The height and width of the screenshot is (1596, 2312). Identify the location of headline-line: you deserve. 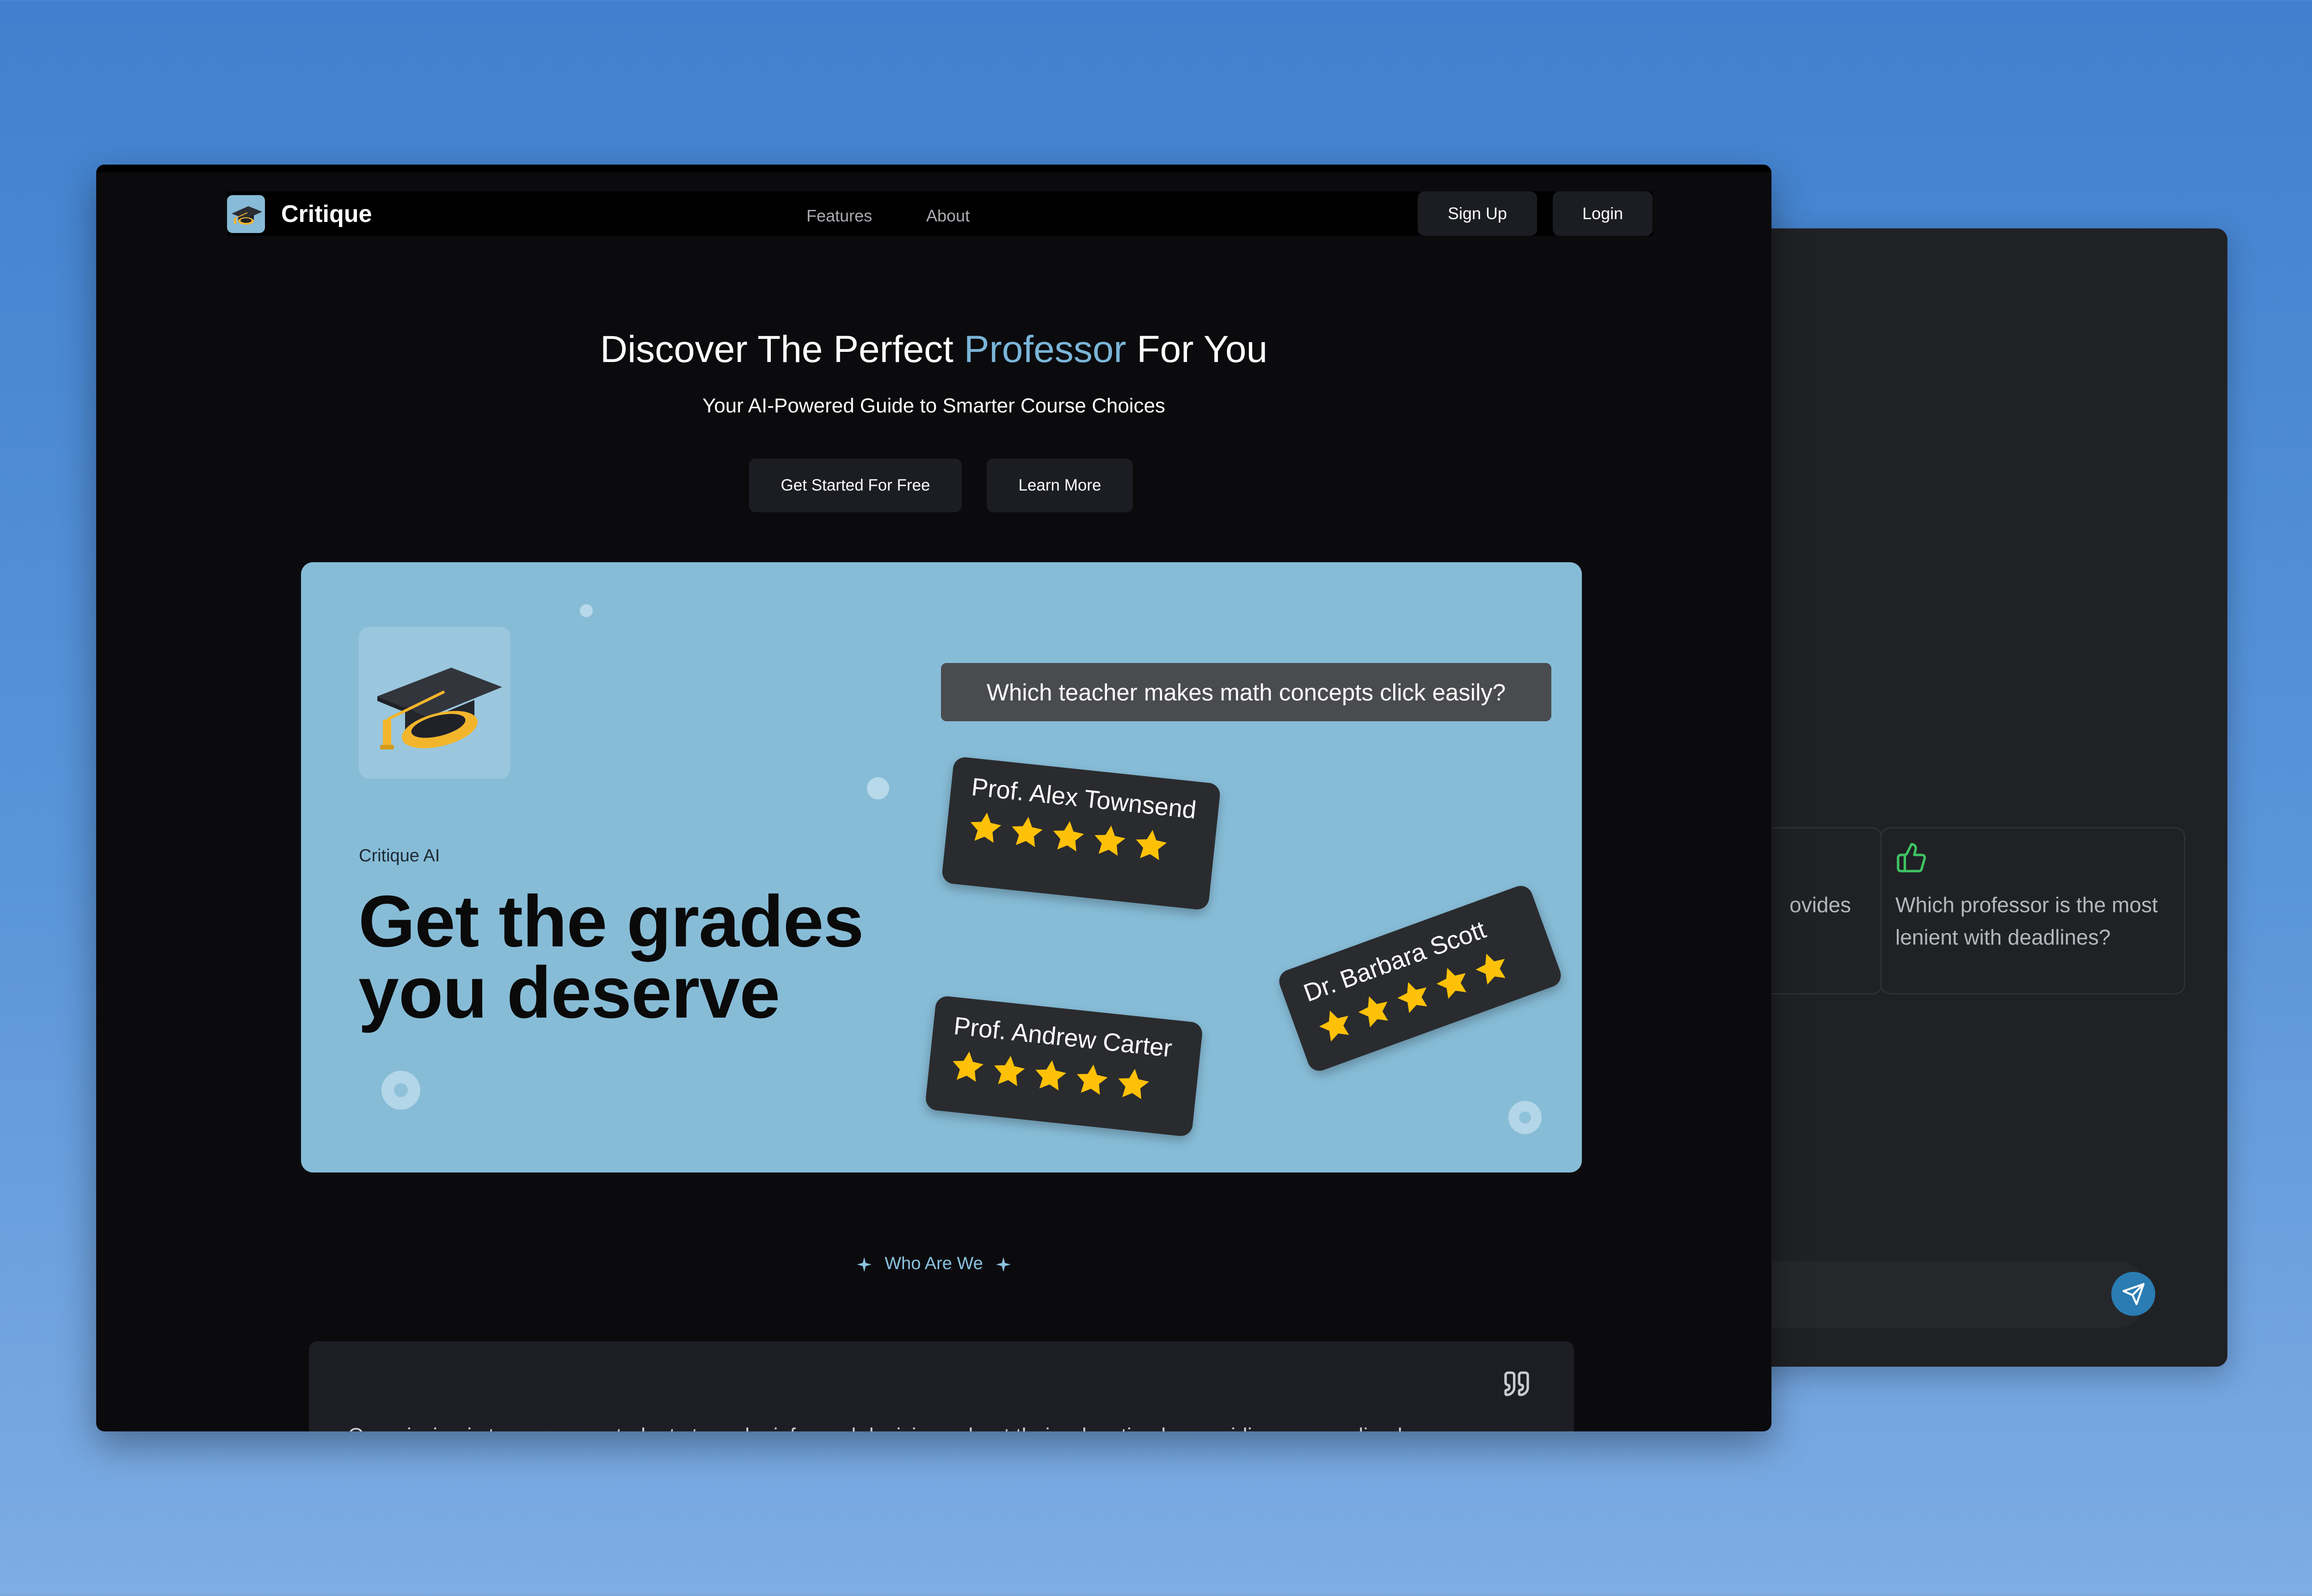
(569, 992).